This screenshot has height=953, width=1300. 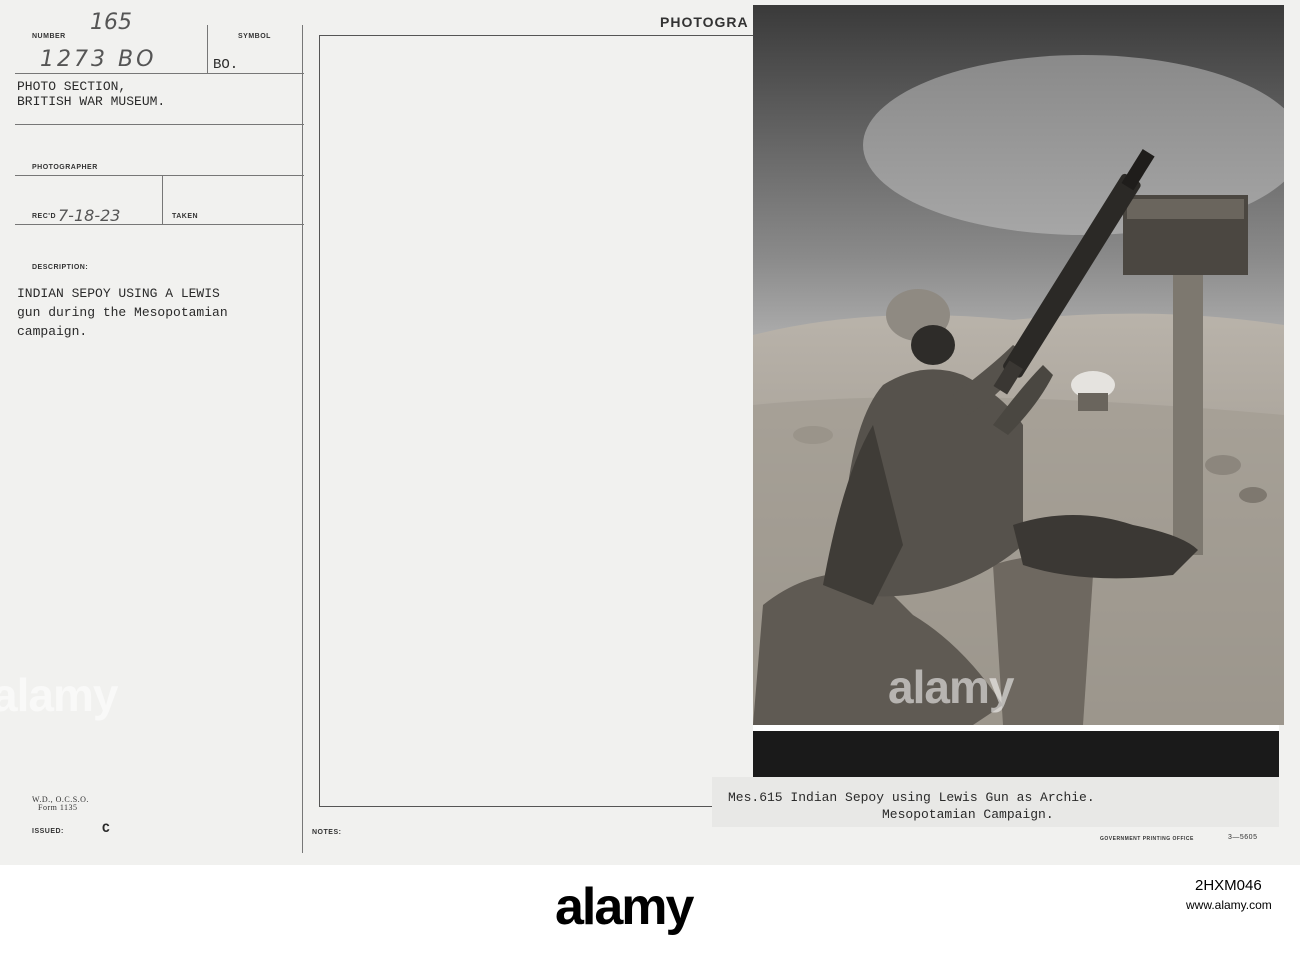 What do you see at coordinates (98, 59) in the screenshot?
I see `number-value: 1273 BO` at bounding box center [98, 59].